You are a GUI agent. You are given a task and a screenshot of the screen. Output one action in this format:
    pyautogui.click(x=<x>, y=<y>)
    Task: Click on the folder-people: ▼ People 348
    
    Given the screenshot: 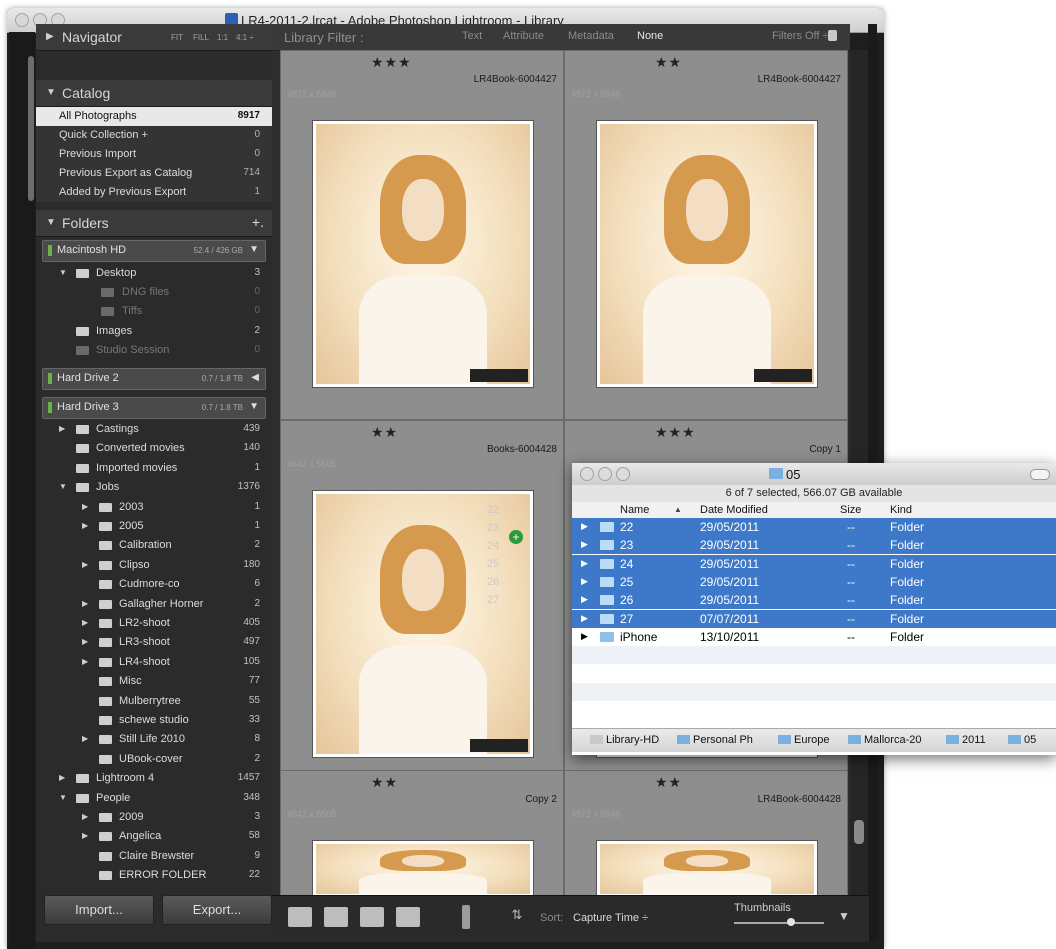 What is the action you would take?
    pyautogui.click(x=154, y=798)
    